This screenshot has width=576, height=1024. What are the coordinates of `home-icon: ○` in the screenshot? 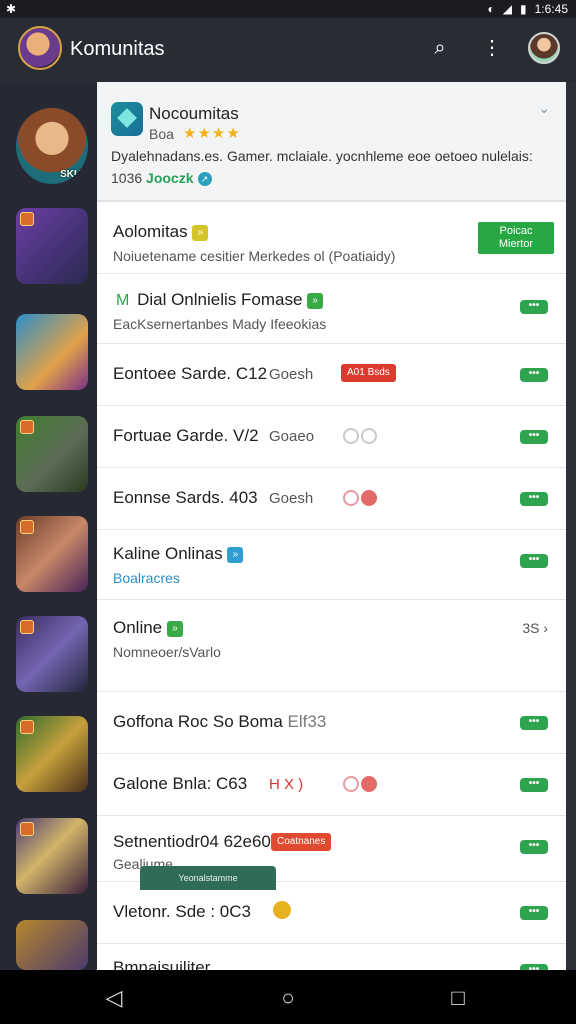 It's located at (288, 998).